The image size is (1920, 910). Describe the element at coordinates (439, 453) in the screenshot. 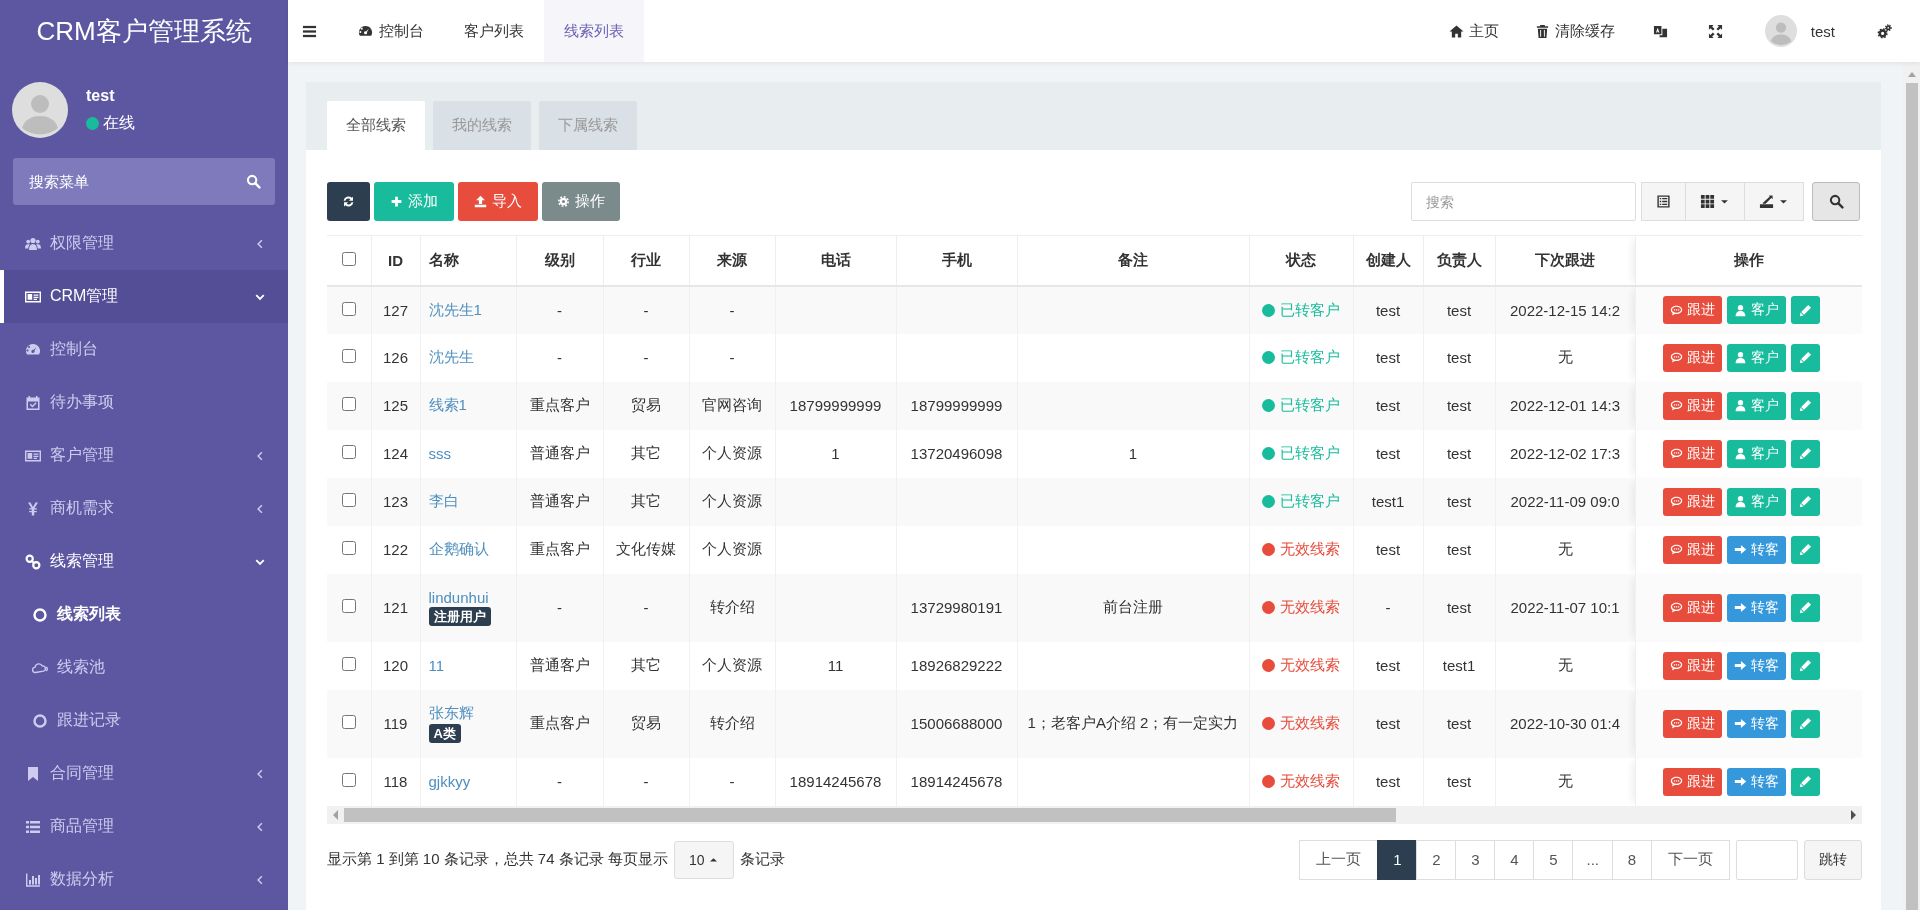

I see `name-link: sss` at that location.